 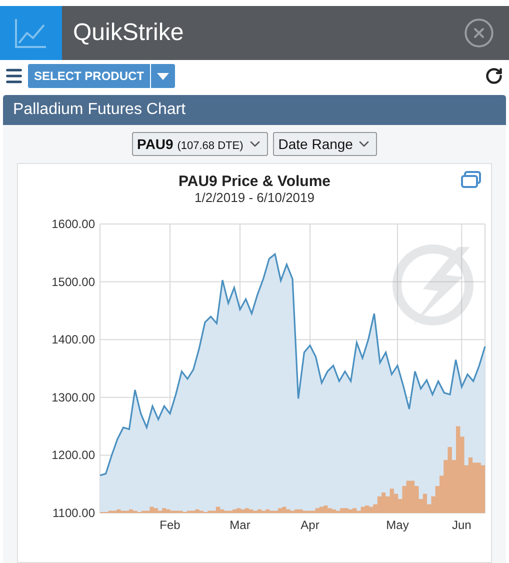 I want to click on app-title: QuikStrike, so click(x=128, y=33).